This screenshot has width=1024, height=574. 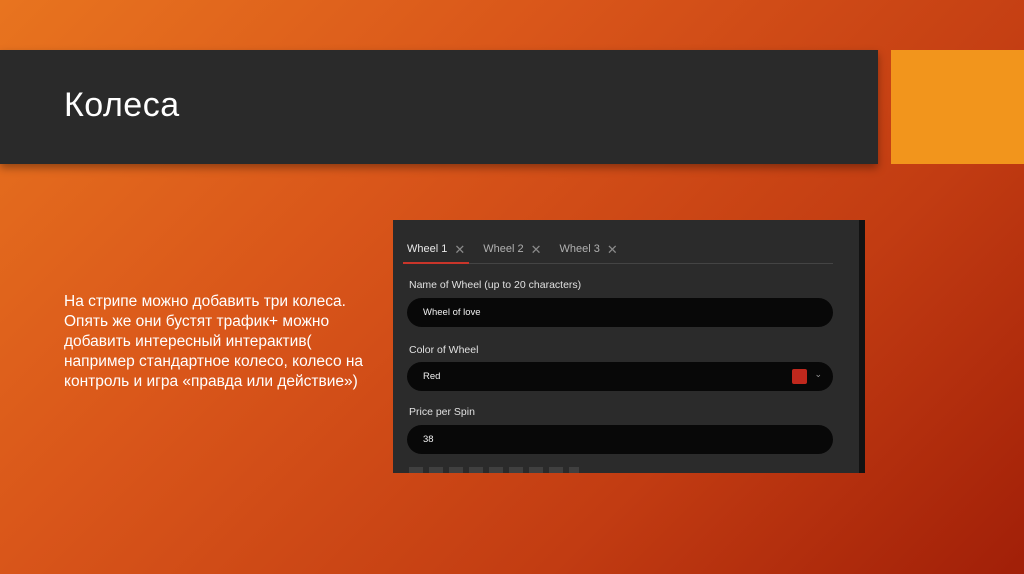 What do you see at coordinates (452, 312) in the screenshot?
I see `wheel-name-value: Wheel of love` at bounding box center [452, 312].